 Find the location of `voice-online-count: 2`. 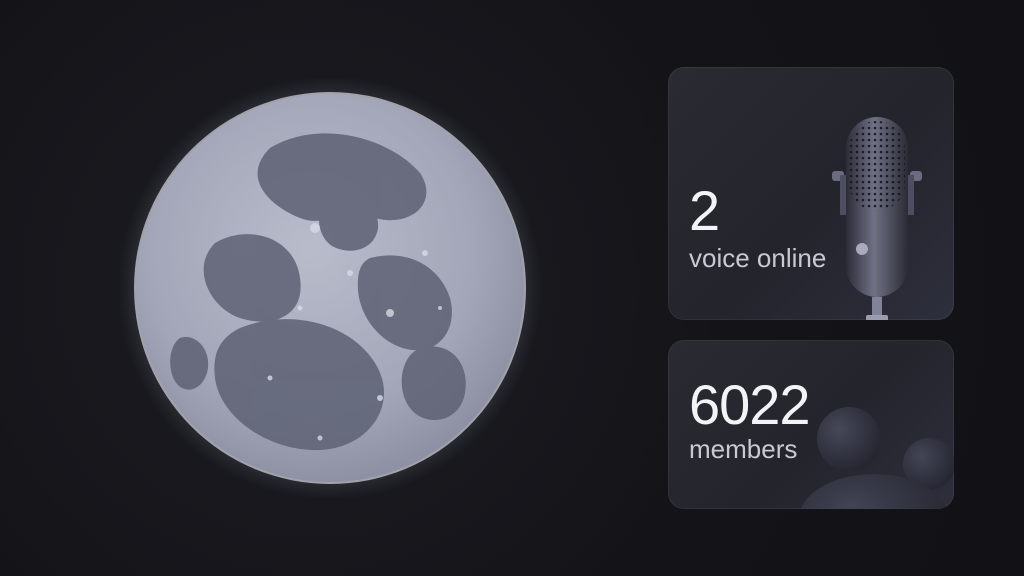

voice-online-count: 2 is located at coordinates (704, 210).